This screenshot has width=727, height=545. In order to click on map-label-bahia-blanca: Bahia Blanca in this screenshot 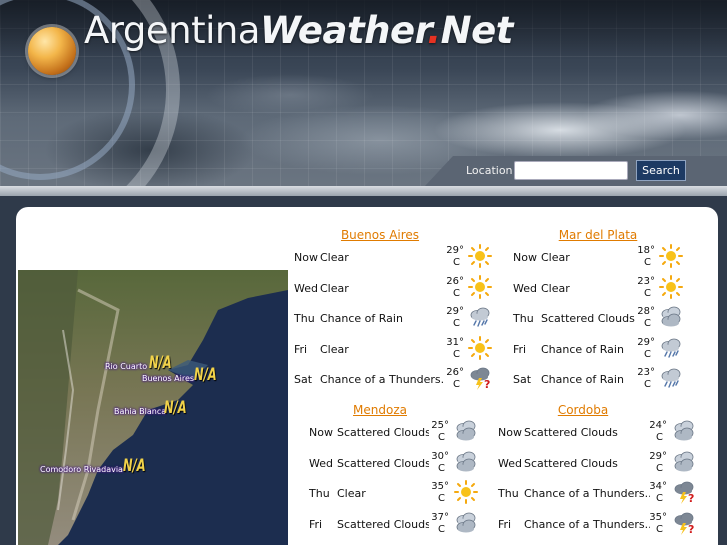, I will do `click(140, 411)`.